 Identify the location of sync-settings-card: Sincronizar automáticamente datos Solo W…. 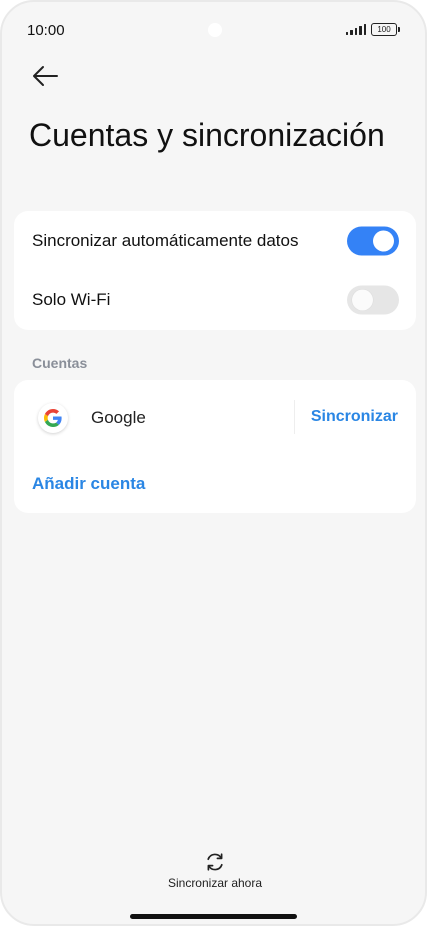
(215, 270).